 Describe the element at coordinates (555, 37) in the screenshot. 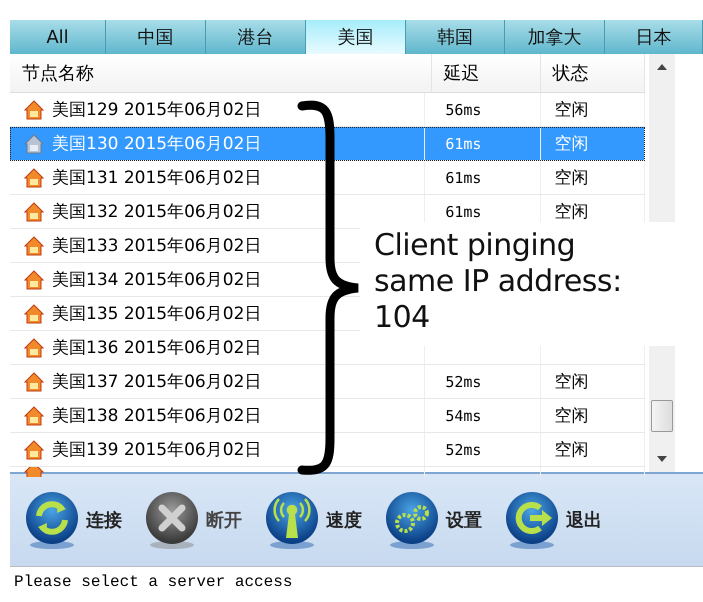

I see `tab: 加拿大` at that location.